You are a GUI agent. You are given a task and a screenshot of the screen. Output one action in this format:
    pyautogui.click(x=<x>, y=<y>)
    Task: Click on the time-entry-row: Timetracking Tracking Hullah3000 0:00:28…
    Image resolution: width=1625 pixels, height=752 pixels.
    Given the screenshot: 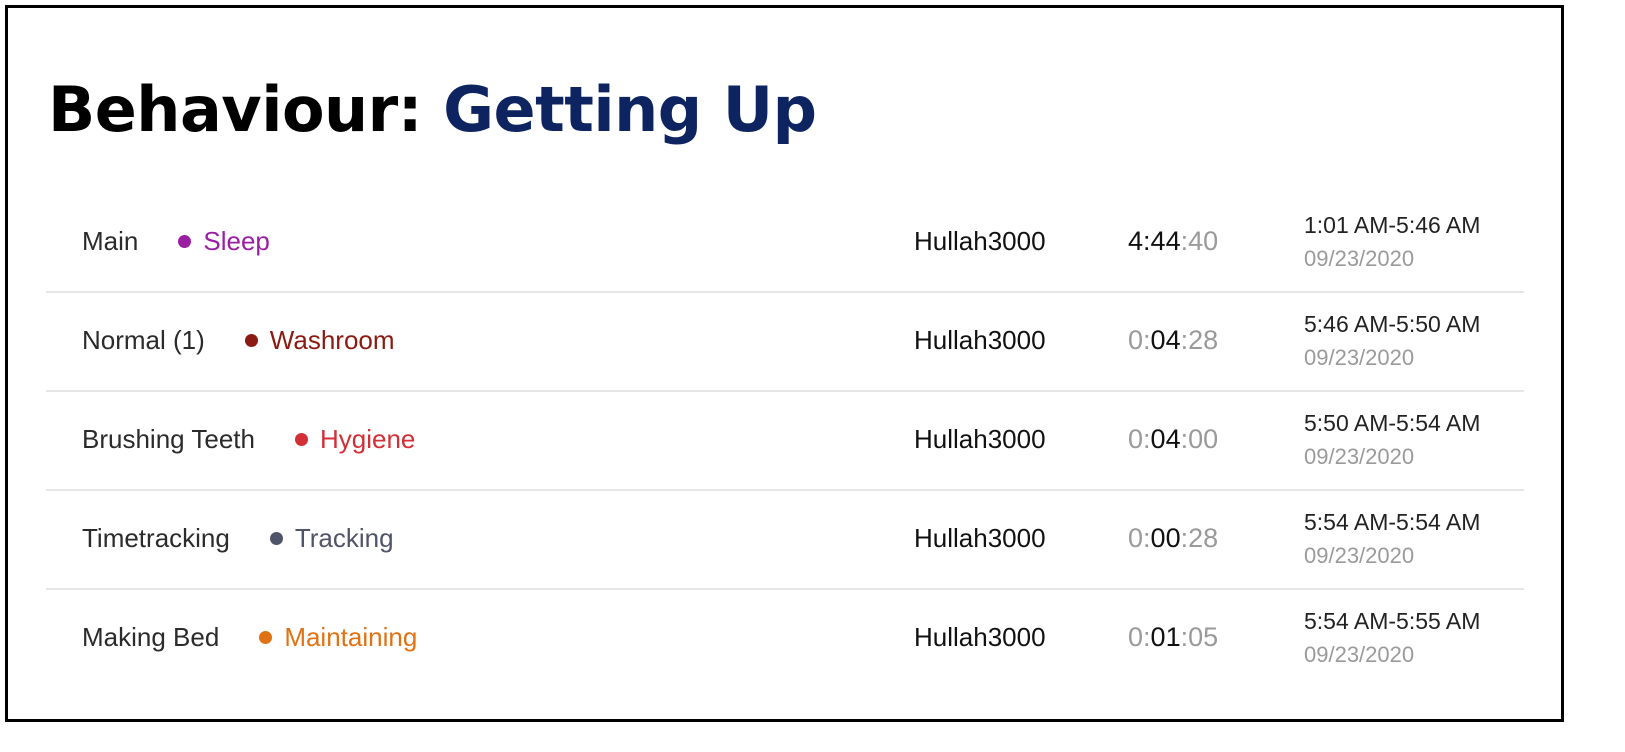 What is the action you would take?
    pyautogui.click(x=785, y=540)
    